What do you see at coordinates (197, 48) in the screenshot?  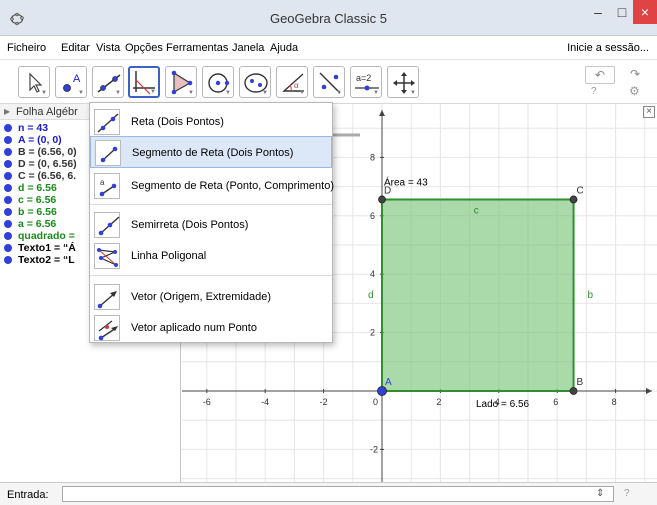 I see `menu-ferramentas: Ferramentas` at bounding box center [197, 48].